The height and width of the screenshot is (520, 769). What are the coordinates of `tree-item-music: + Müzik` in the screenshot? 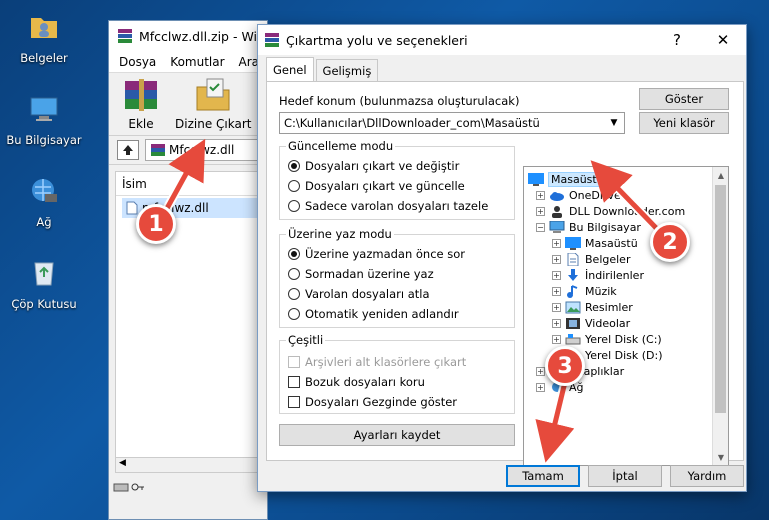 It's located at (584, 291).